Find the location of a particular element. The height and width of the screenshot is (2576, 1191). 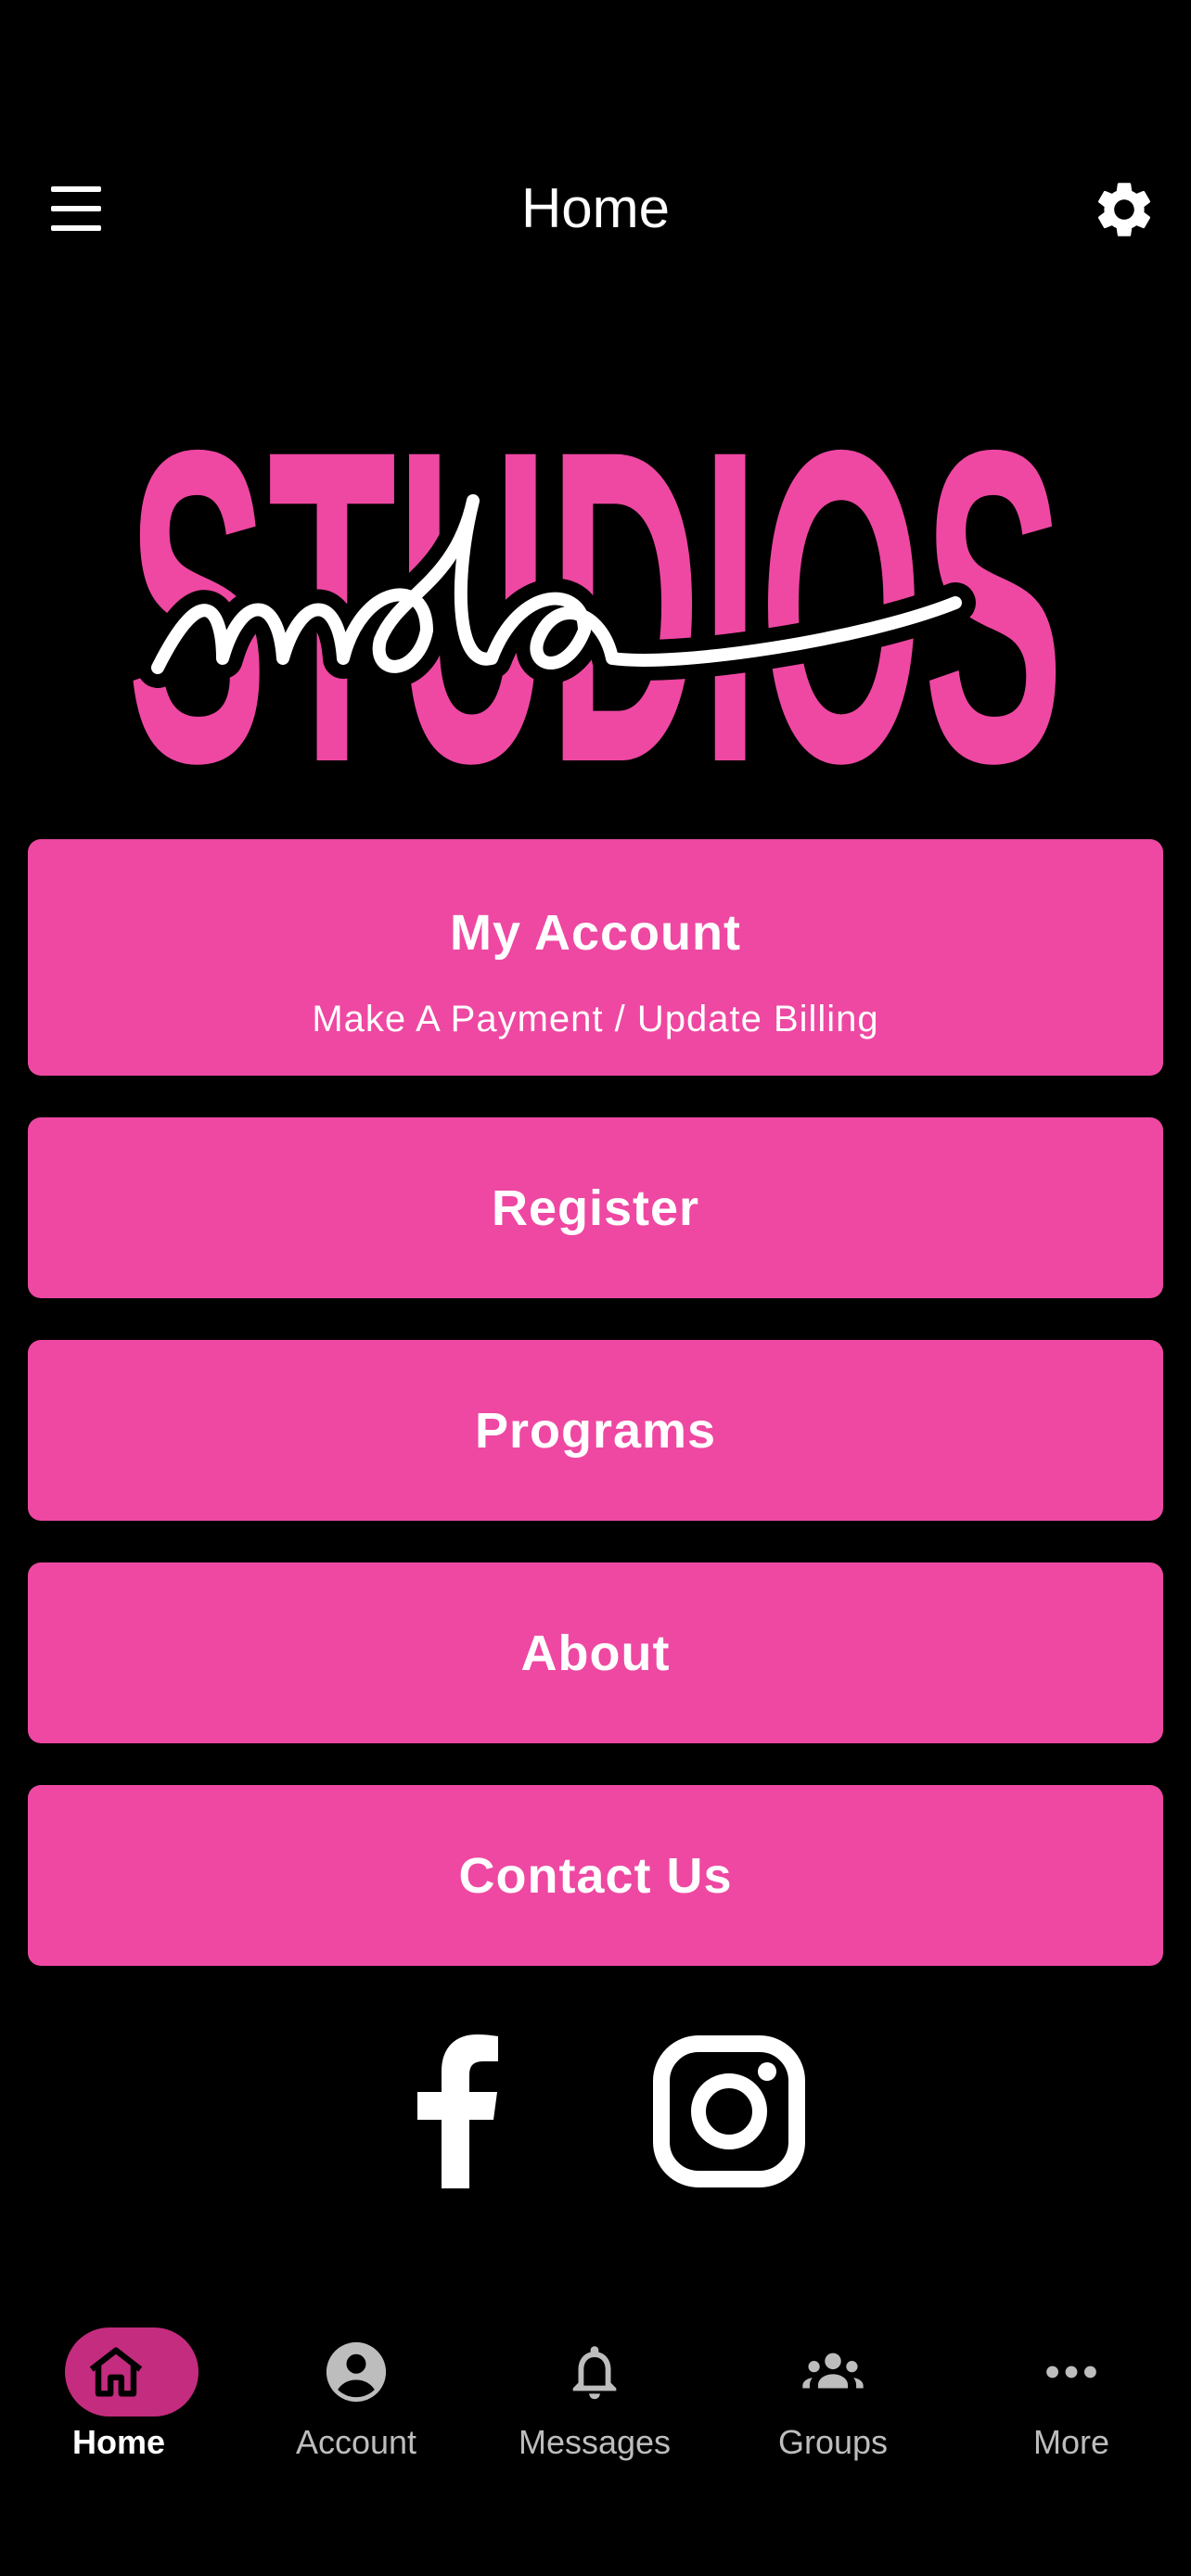

bottom-tab-bar: Home Account Messages Groups More is located at coordinates (595, 2402).